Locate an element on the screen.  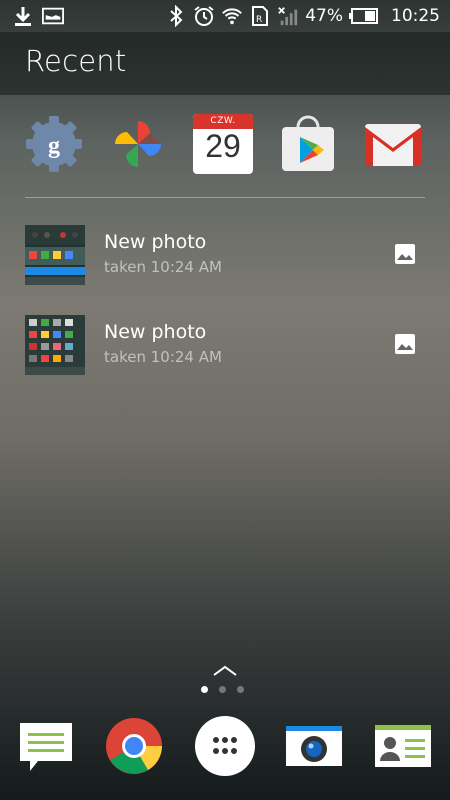
play-store-icon is located at coordinates (308, 143).